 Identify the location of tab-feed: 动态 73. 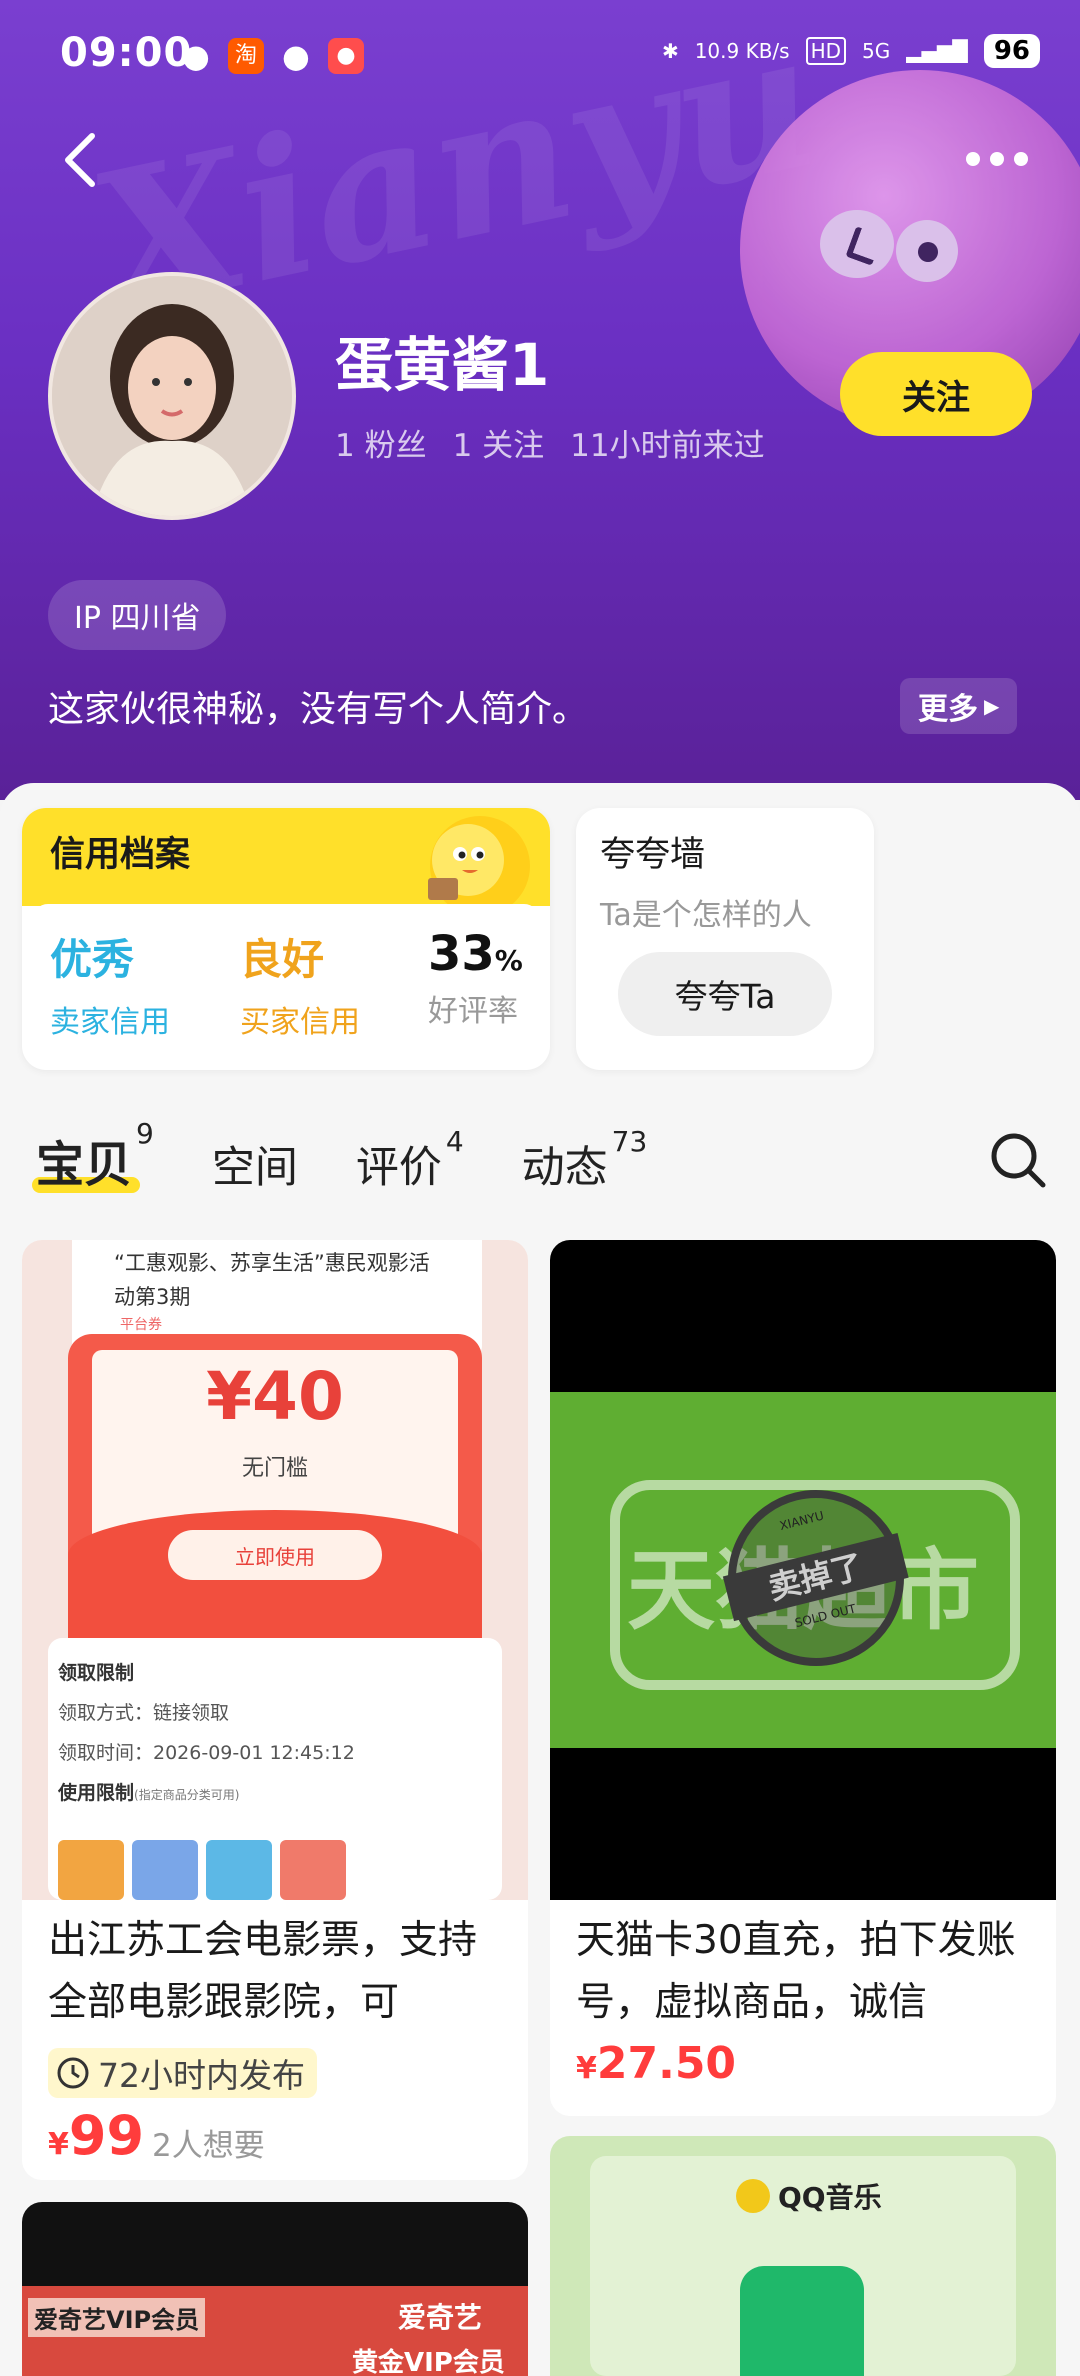
(584, 1160).